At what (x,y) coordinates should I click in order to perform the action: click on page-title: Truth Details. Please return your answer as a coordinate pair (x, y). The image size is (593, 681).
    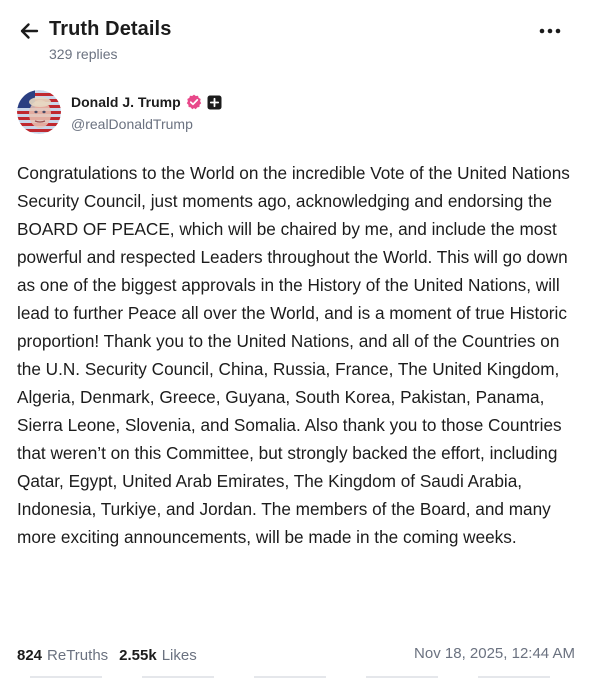
    Looking at the image, I should click on (110, 29).